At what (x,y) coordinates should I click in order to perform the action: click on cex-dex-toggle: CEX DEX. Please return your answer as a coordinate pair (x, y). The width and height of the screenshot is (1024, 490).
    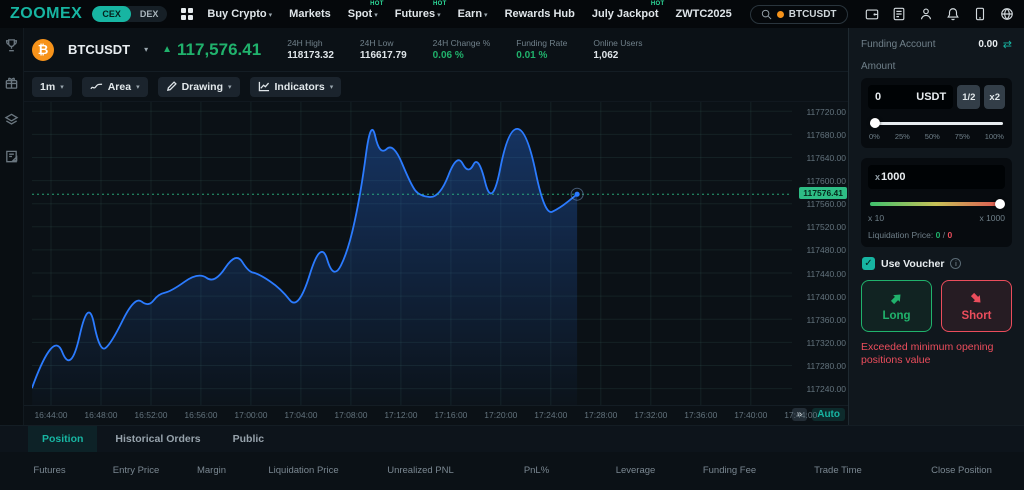
    Looking at the image, I should click on (130, 14).